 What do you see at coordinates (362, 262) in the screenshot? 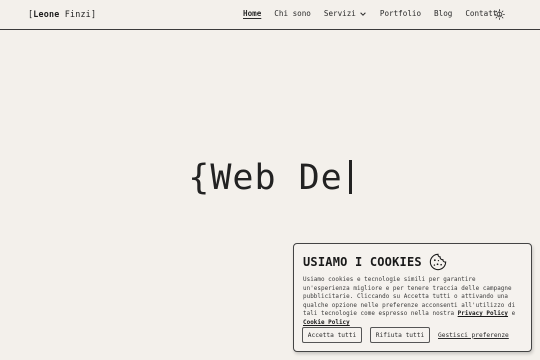
I see `cookie-banner-title: USIAMO I COOKIES` at bounding box center [362, 262].